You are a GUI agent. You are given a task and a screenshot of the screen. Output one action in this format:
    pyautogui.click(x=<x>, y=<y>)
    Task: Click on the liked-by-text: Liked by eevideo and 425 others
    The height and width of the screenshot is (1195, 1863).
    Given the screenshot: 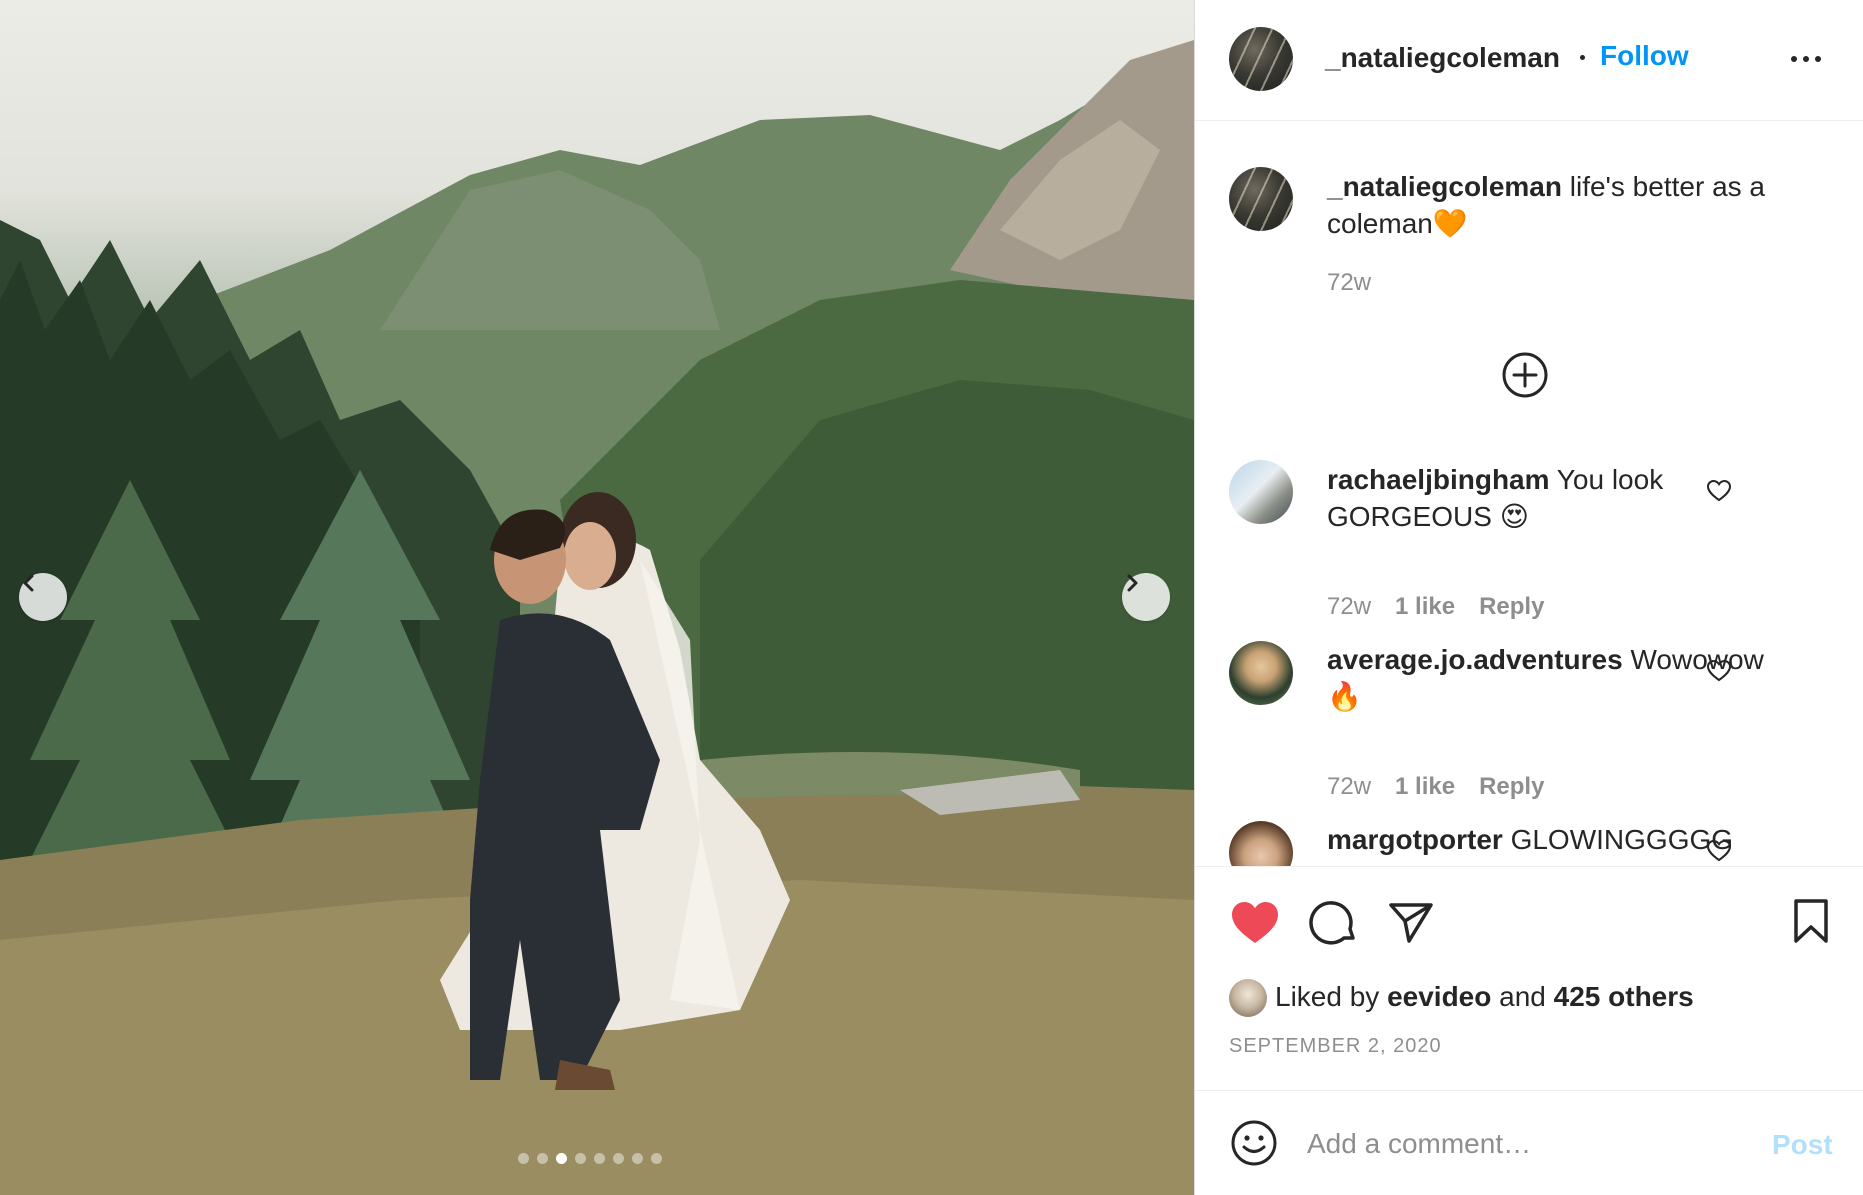 What is the action you would take?
    pyautogui.click(x=1484, y=996)
    